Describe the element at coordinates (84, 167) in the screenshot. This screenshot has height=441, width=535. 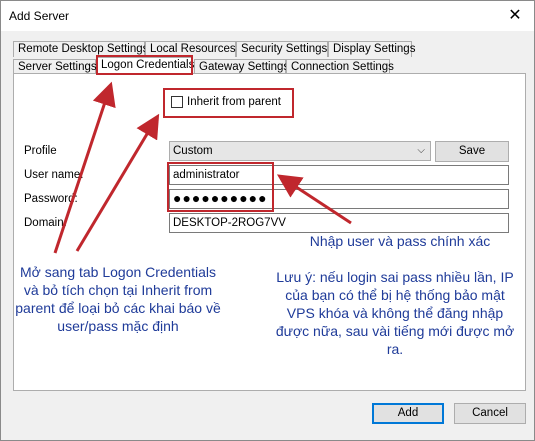
I see `arrow-to-logon-tab` at that location.